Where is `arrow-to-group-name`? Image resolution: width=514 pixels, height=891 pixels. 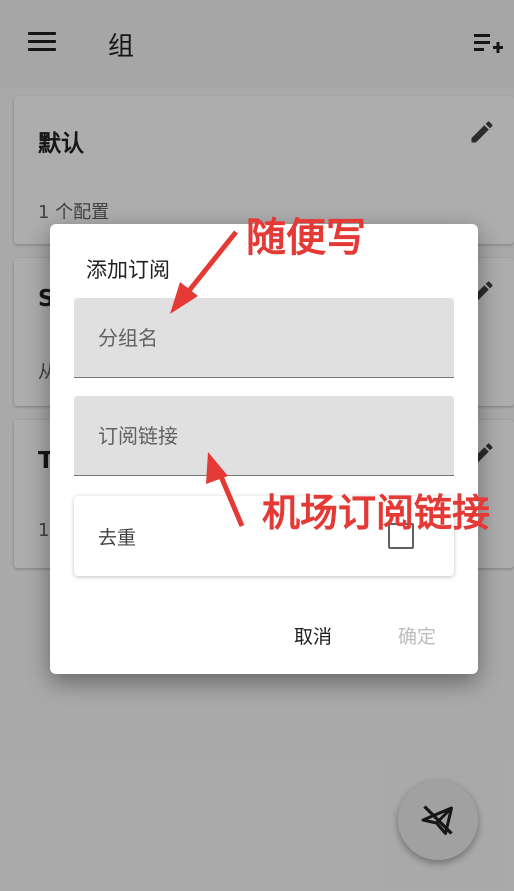 arrow-to-group-name is located at coordinates (204, 272).